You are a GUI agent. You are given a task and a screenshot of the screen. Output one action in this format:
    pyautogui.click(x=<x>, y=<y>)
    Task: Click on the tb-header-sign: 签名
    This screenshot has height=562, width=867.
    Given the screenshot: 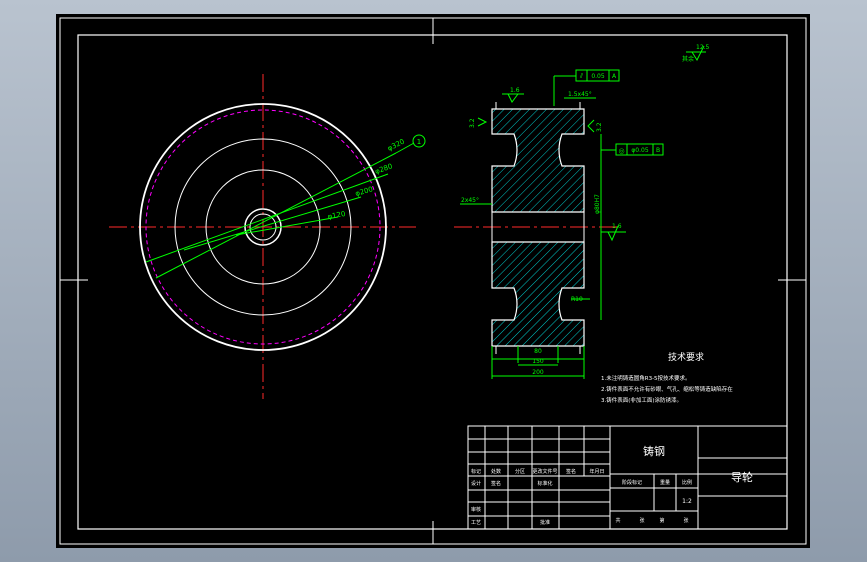 What is the action you would take?
    pyautogui.click(x=571, y=471)
    